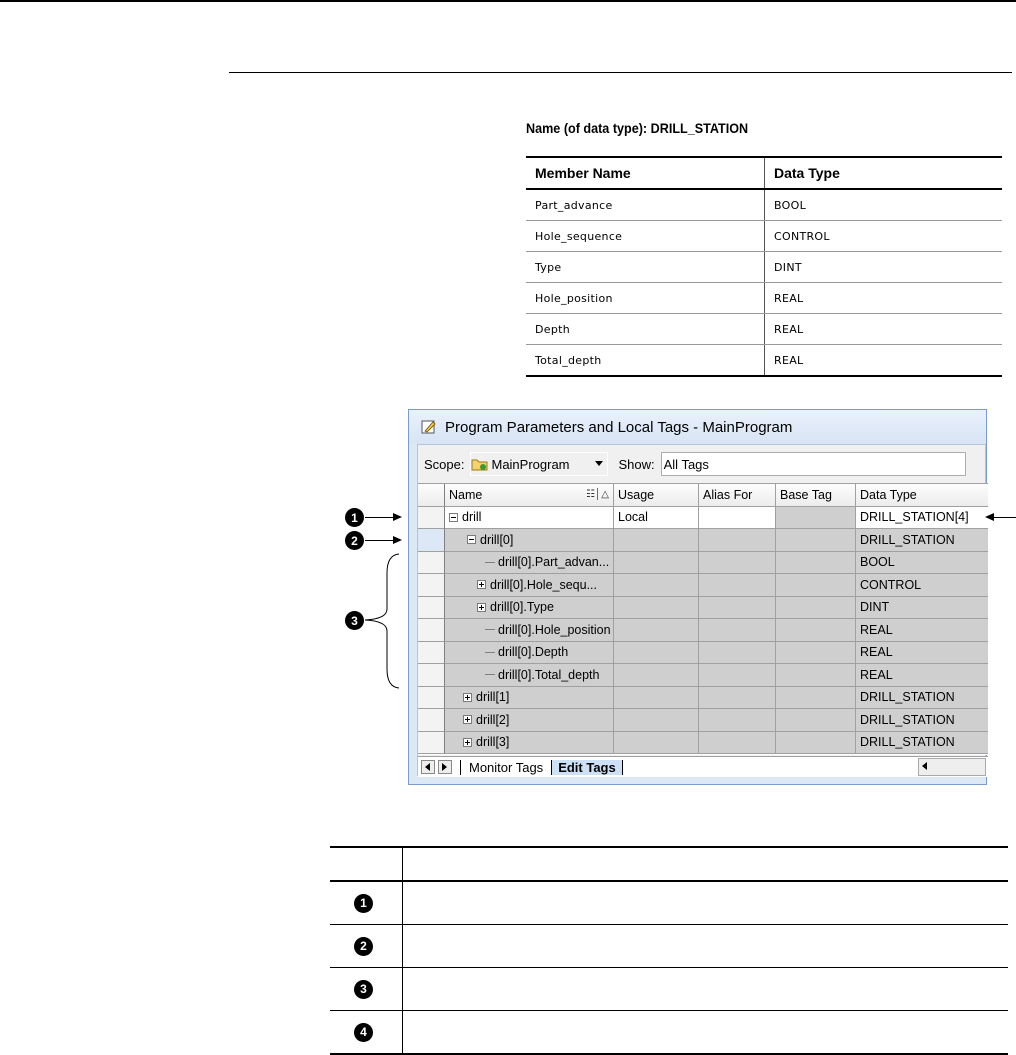 Image resolution: width=1016 pixels, height=1055 pixels. Describe the element at coordinates (444, 464) in the screenshot. I see `scope-label: Scope:` at that location.